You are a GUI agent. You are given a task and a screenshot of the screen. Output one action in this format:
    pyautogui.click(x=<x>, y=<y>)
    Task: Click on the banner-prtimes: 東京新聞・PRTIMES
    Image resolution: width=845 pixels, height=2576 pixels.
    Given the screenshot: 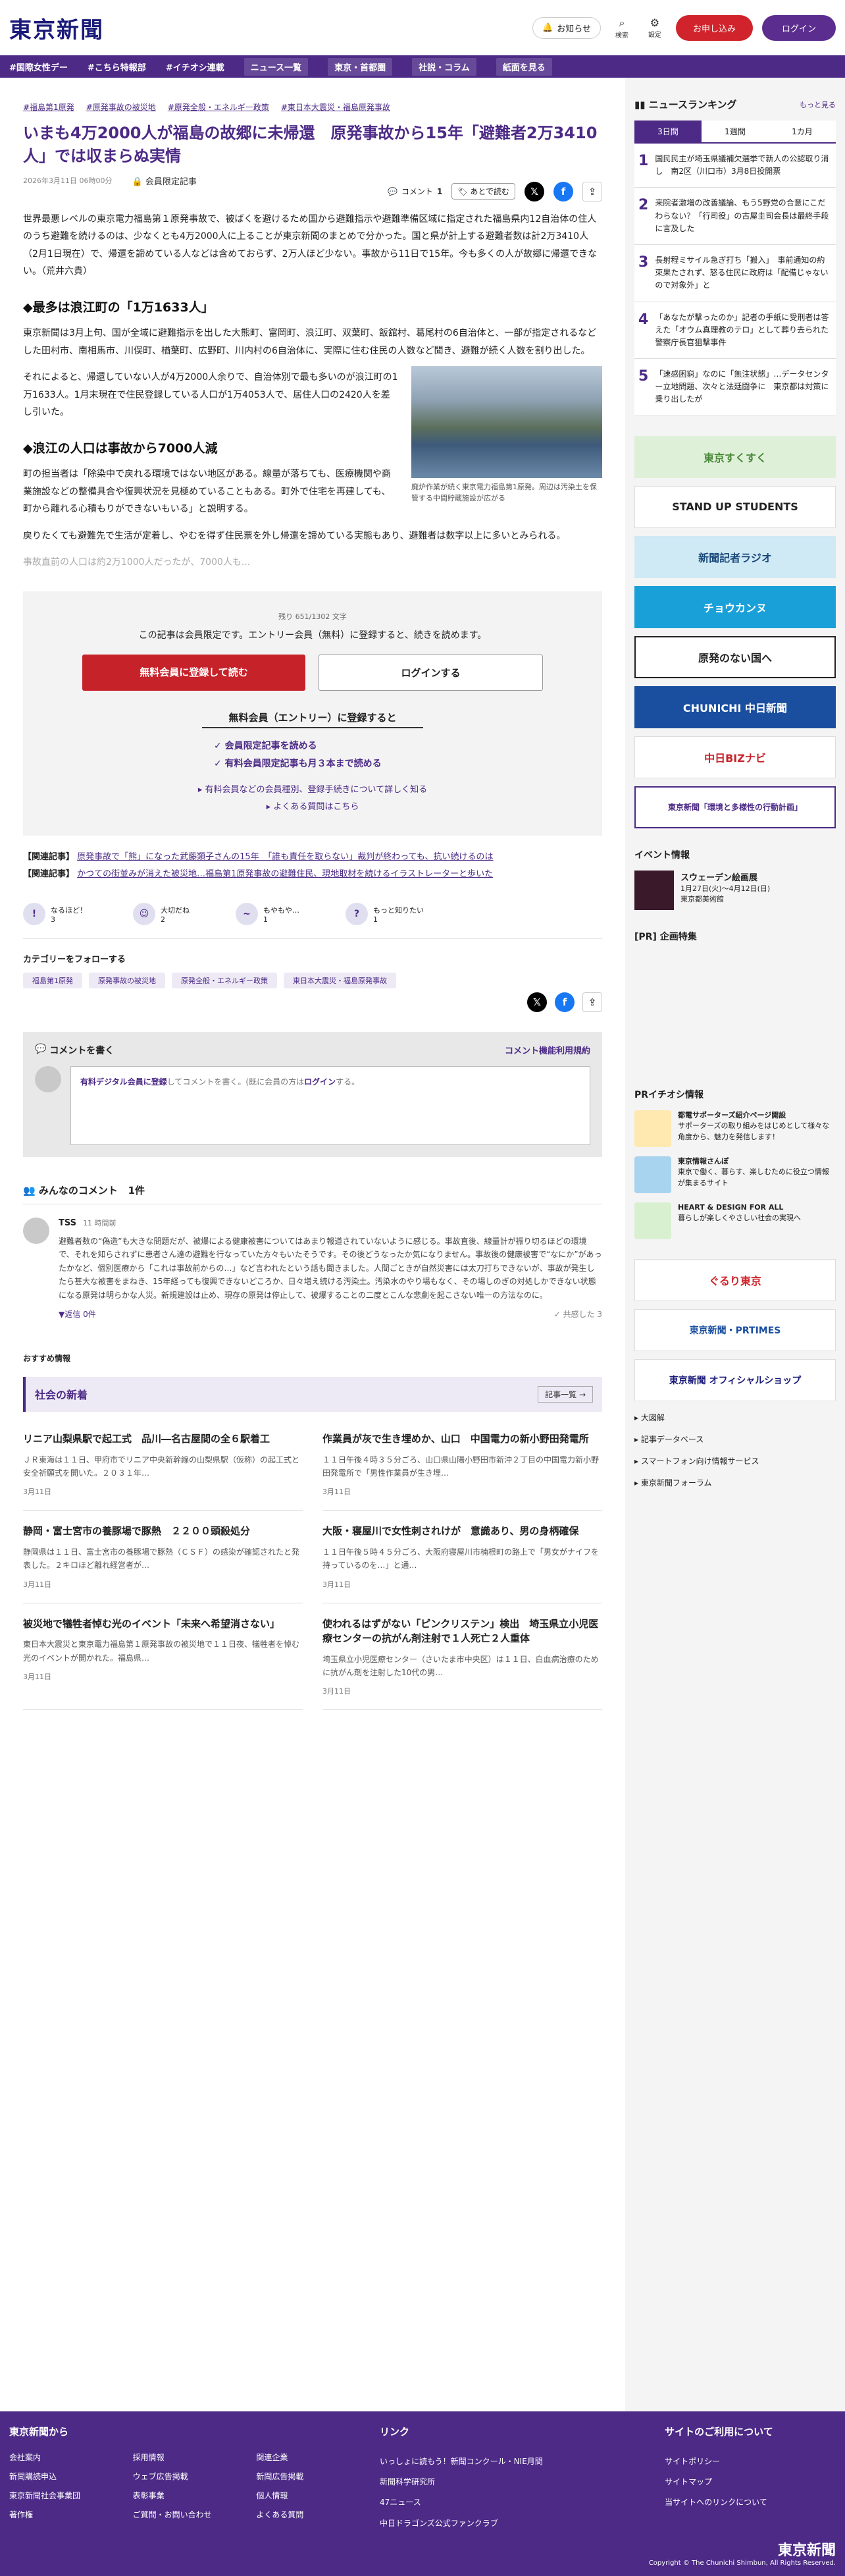 What is the action you would take?
    pyautogui.click(x=735, y=1329)
    